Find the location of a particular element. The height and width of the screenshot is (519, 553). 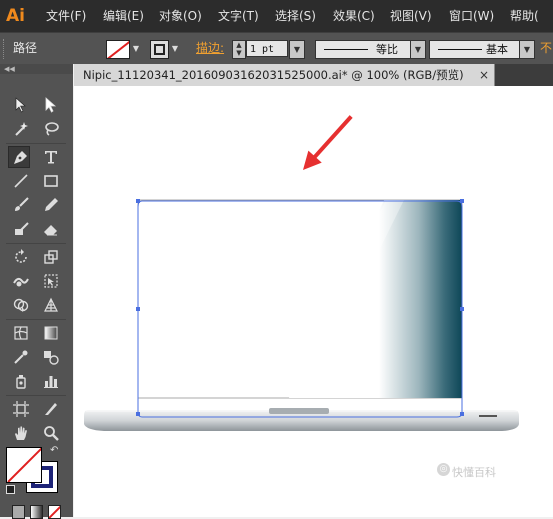

gradient-tool-icon is located at coordinates (51, 333).